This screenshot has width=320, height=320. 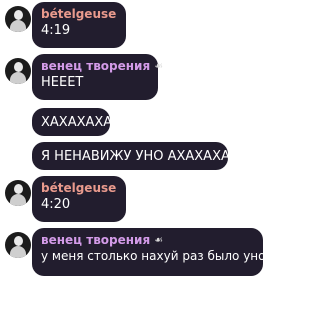 I want to click on message-bubble: Я НЕНАВИЖУ УНО АХАХАХАХА, so click(x=140, y=156).